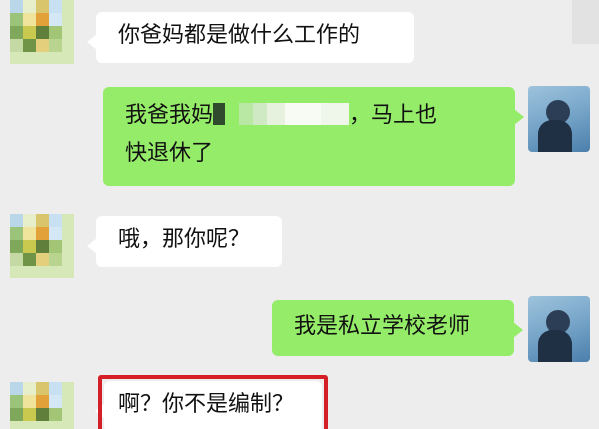  What do you see at coordinates (169, 115) in the screenshot?
I see `message-text: 我爸我妈` at bounding box center [169, 115].